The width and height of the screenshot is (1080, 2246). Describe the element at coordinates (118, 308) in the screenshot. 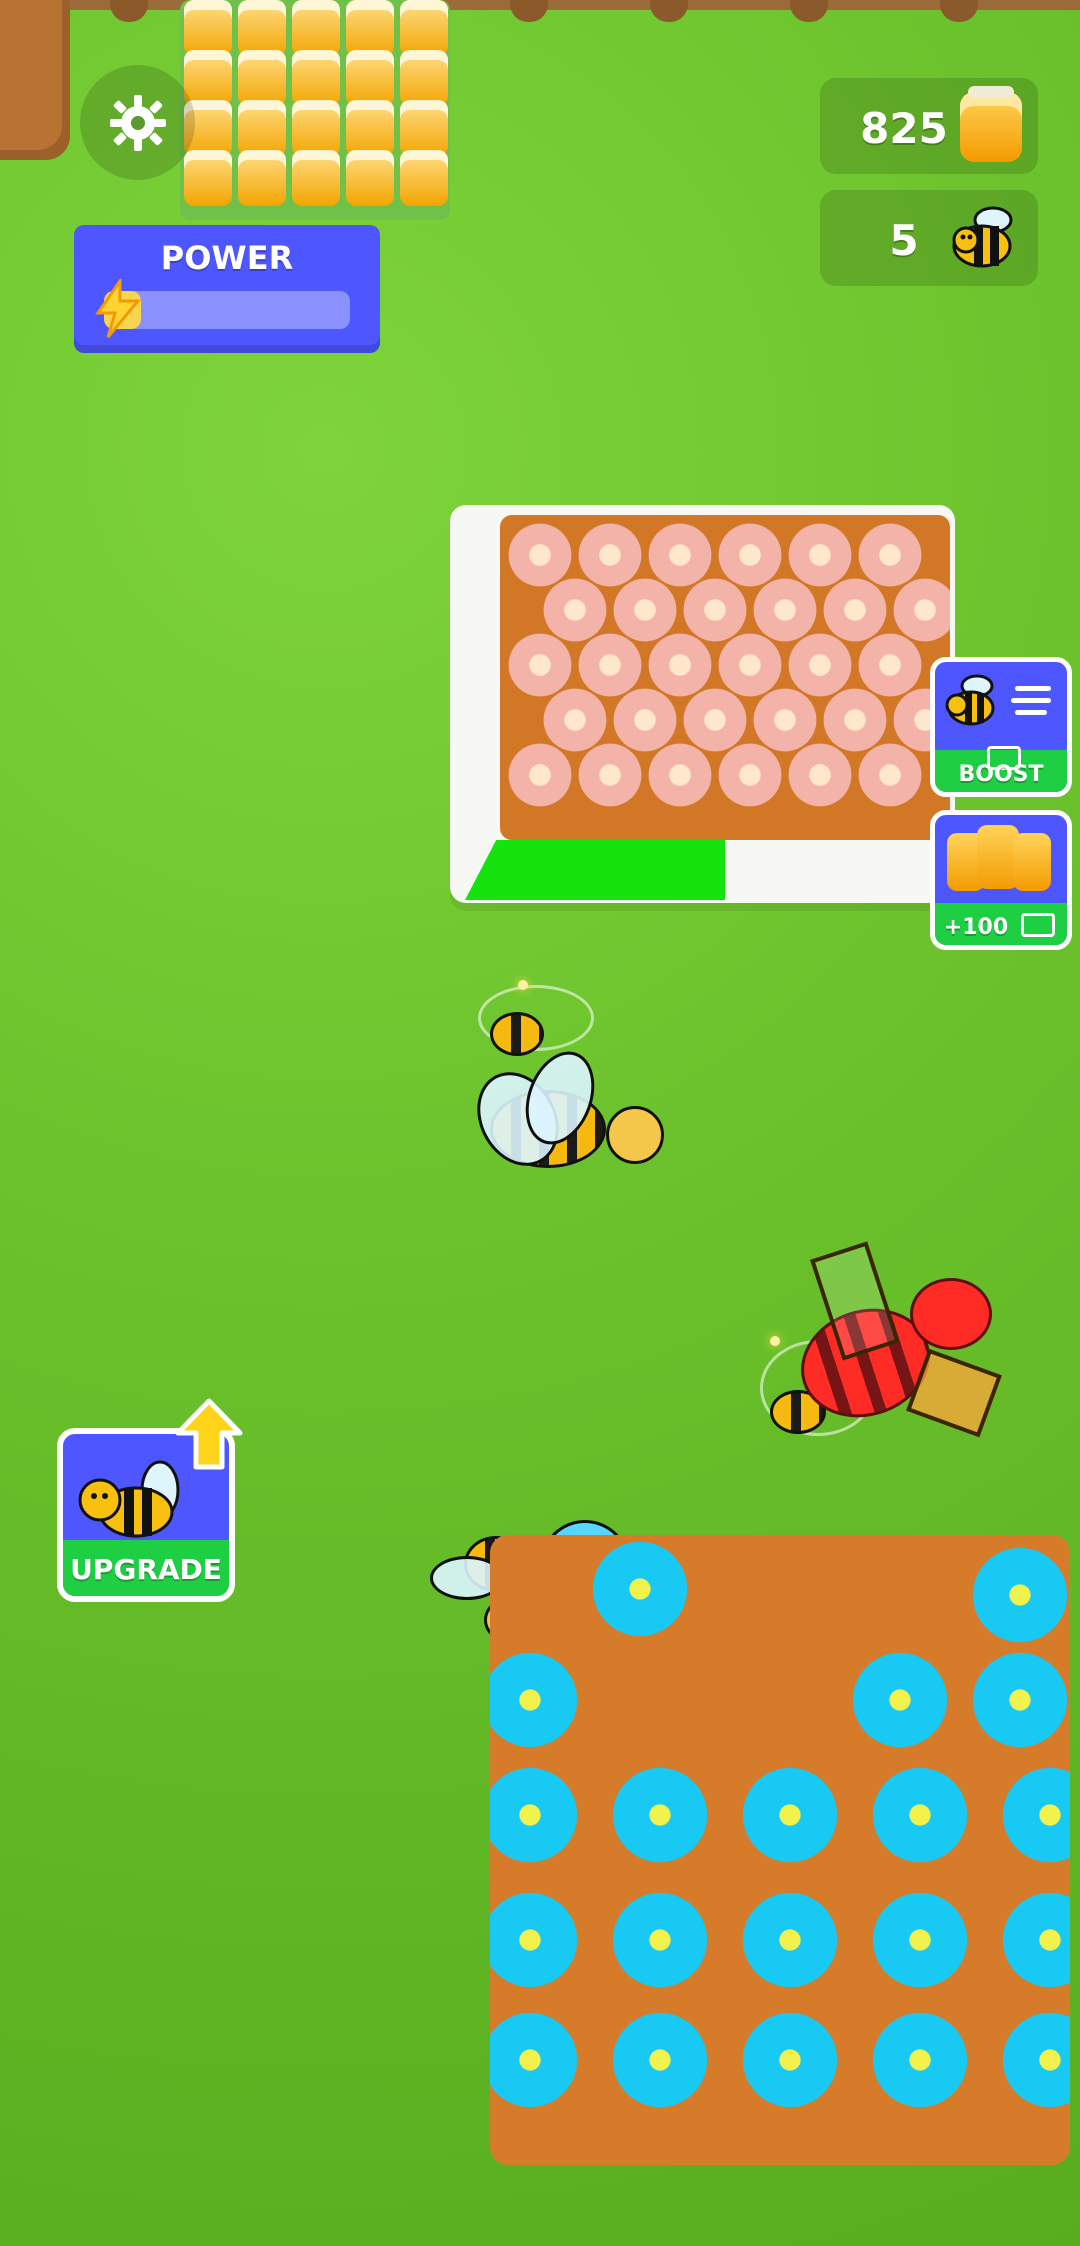

I see `lightning-bolt-icon` at that location.